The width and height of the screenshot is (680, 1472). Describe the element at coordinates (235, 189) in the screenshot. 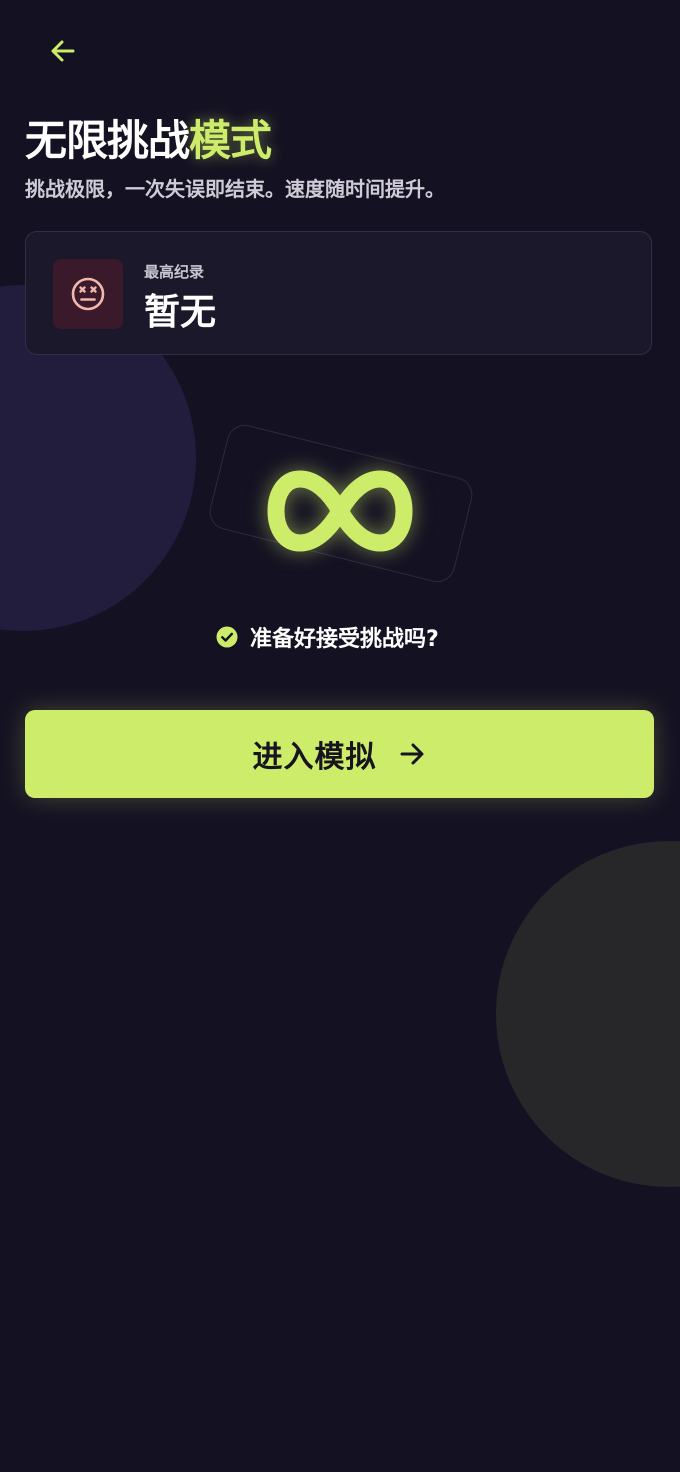

I see `page-subtitle: 挑战极限，一次失误即结束。速度随时间提升。` at that location.